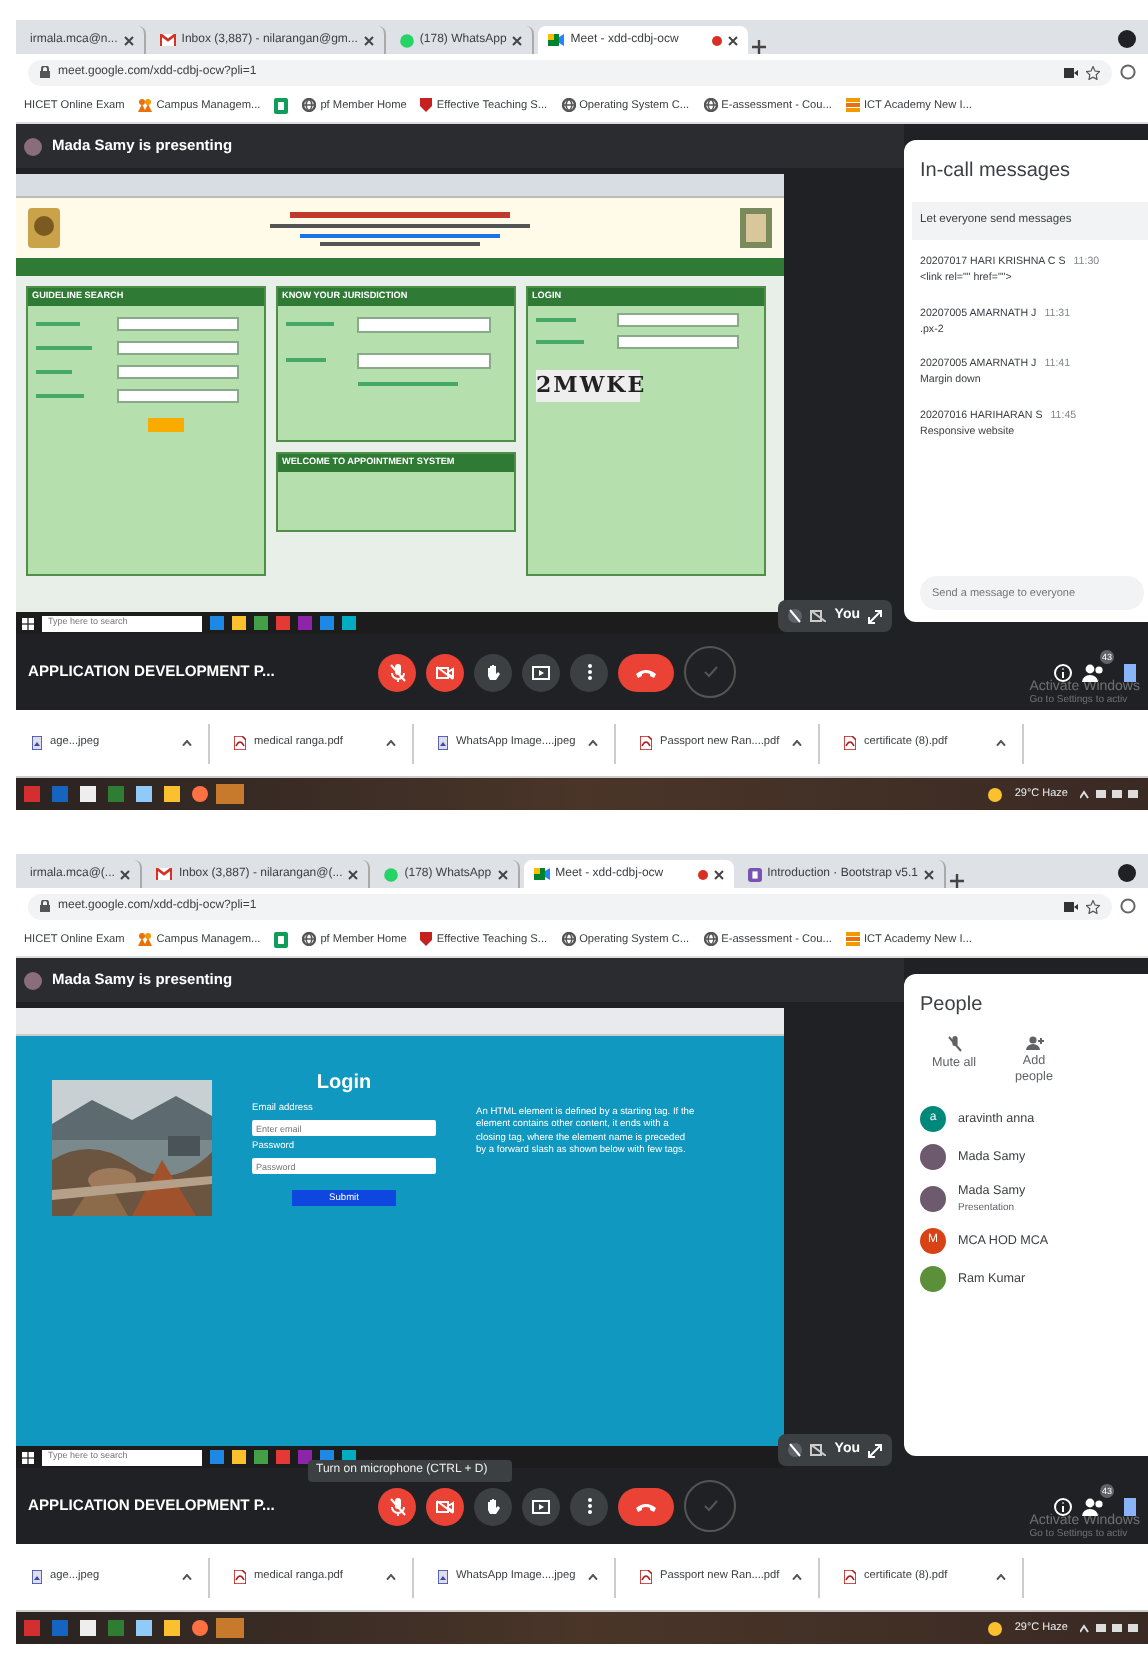  Describe the element at coordinates (33, 980) in the screenshot. I see `presenter-avatar-icon` at that location.